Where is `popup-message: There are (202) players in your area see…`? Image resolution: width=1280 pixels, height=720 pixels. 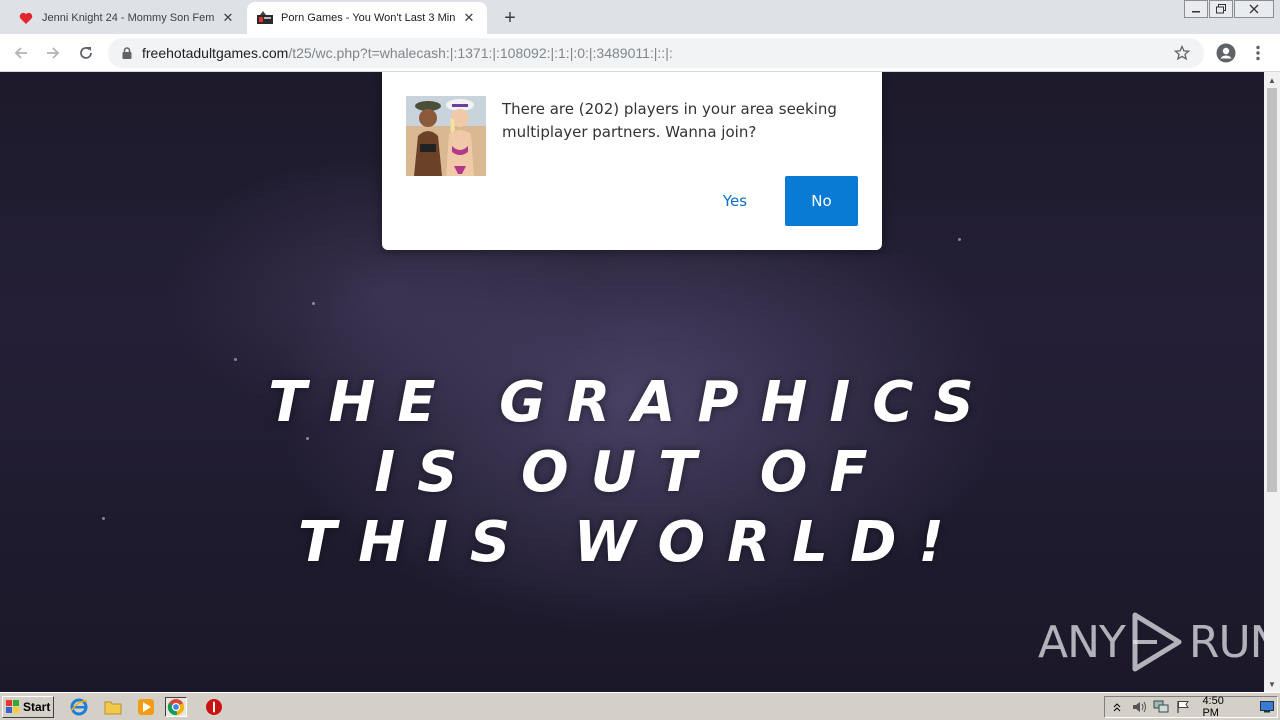
popup-message: There are (202) players in your area see… is located at coordinates (669, 120).